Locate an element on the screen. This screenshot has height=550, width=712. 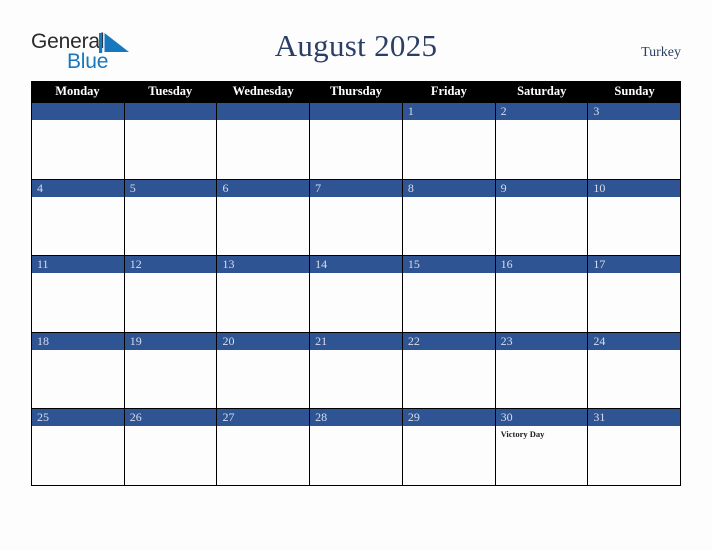
day-cell-11: 11 is located at coordinates (78, 294).